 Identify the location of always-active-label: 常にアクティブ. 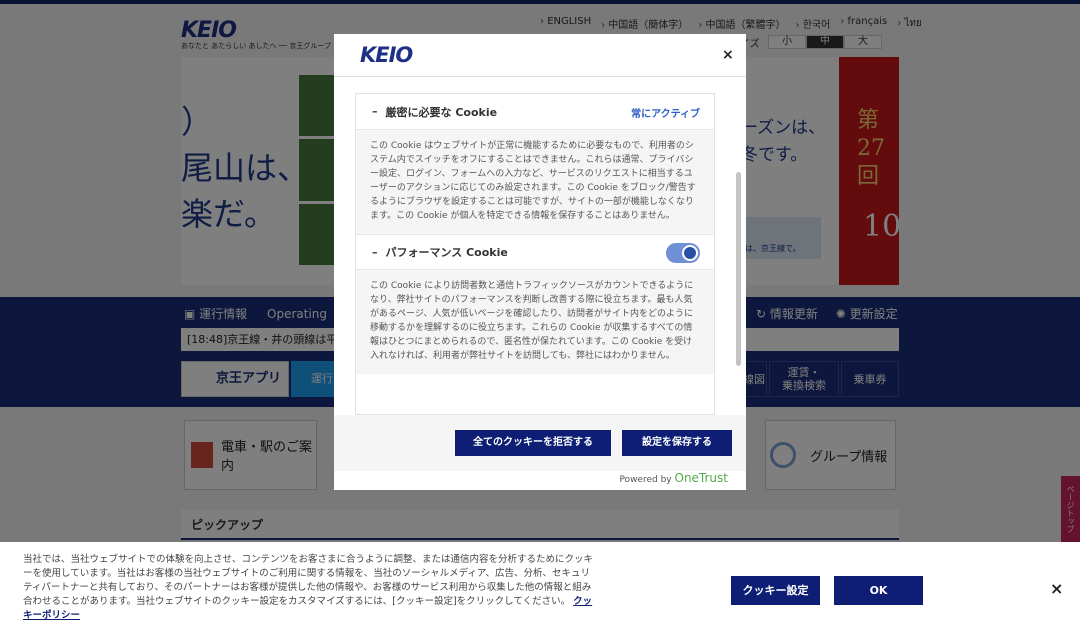
(665, 114).